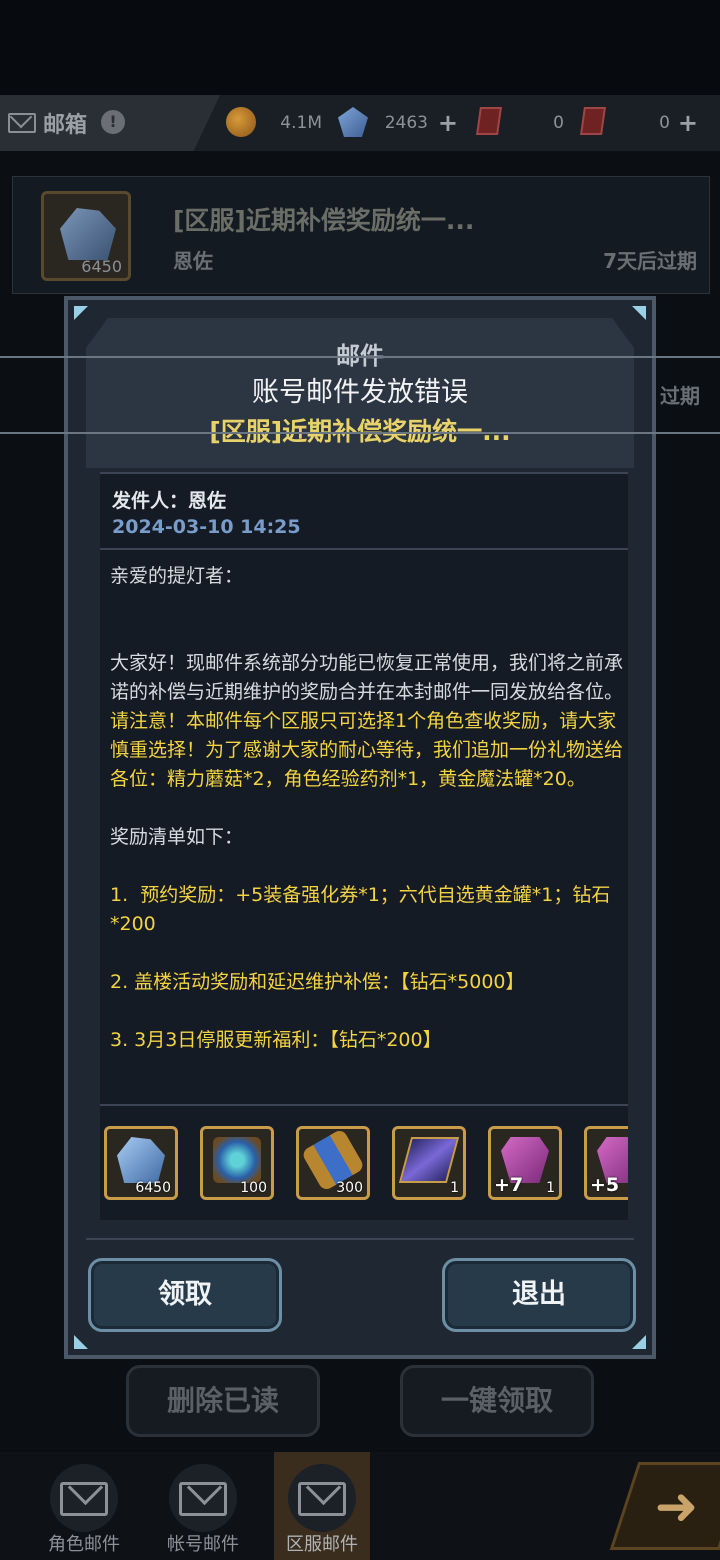 This screenshot has width=720, height=1560. Describe the element at coordinates (113, 122) in the screenshot. I see `info-icon: !` at that location.